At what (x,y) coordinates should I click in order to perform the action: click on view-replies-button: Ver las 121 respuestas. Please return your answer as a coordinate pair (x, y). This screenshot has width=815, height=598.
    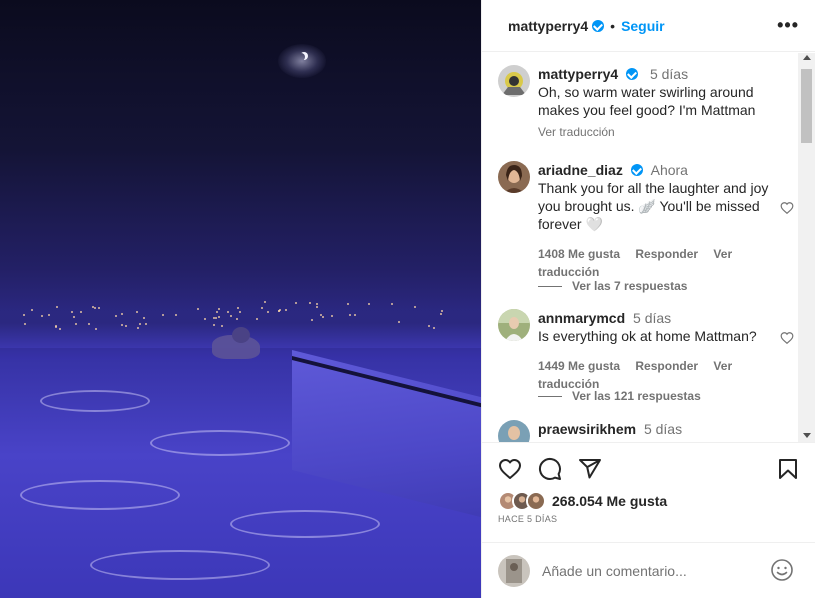
    Looking at the image, I should click on (619, 396).